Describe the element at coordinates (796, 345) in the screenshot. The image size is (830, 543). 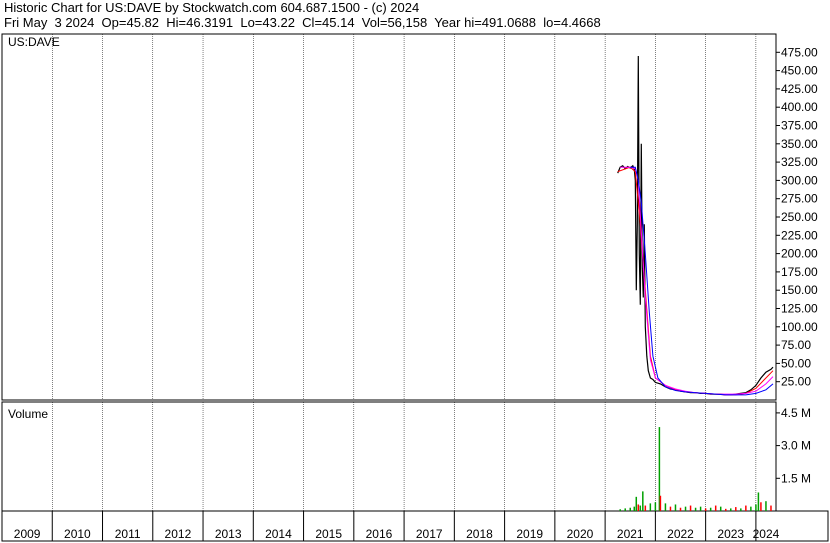
I see `price-y-tick-label: 75.00` at that location.